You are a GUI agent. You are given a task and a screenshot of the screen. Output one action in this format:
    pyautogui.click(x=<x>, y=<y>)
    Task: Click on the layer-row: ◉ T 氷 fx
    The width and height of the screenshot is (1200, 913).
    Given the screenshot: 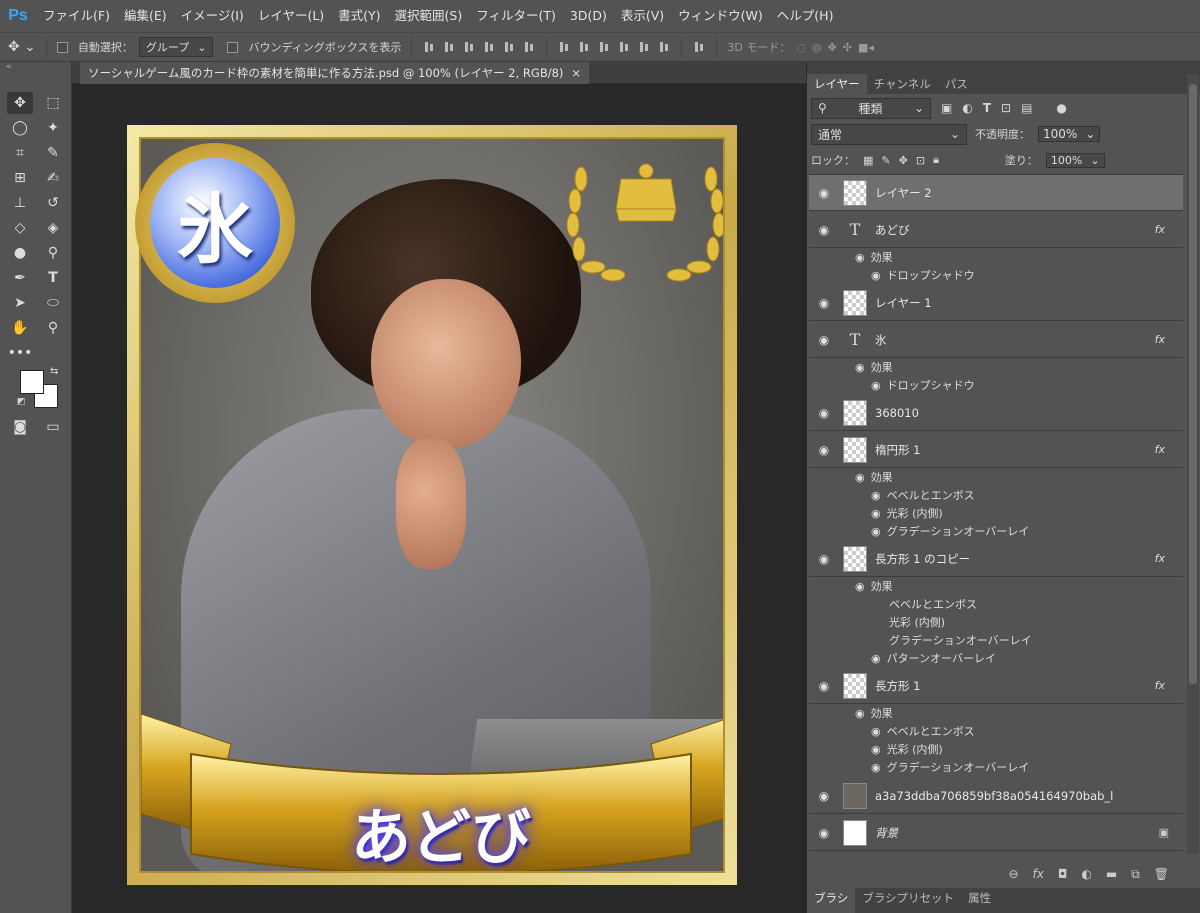 What is the action you would take?
    pyautogui.click(x=996, y=340)
    